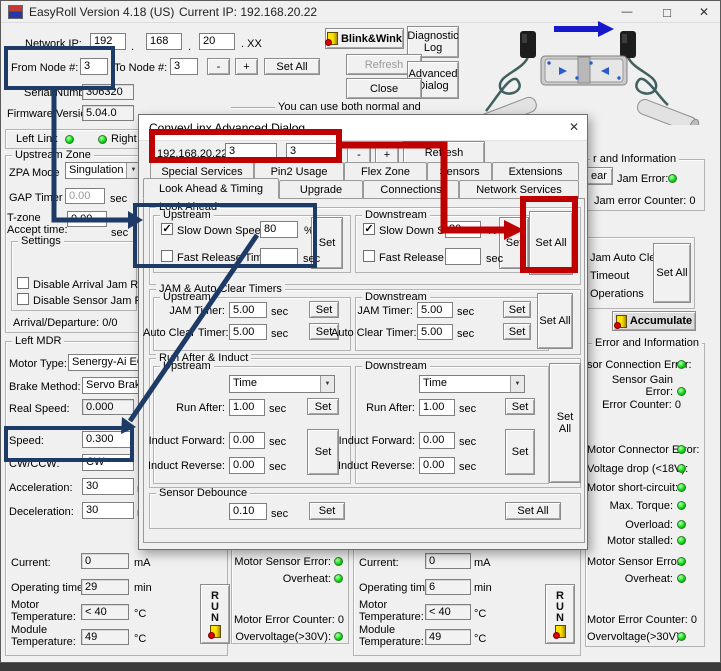  Describe the element at coordinates (218, 66) in the screenshot. I see `node-minus-button: -` at that location.